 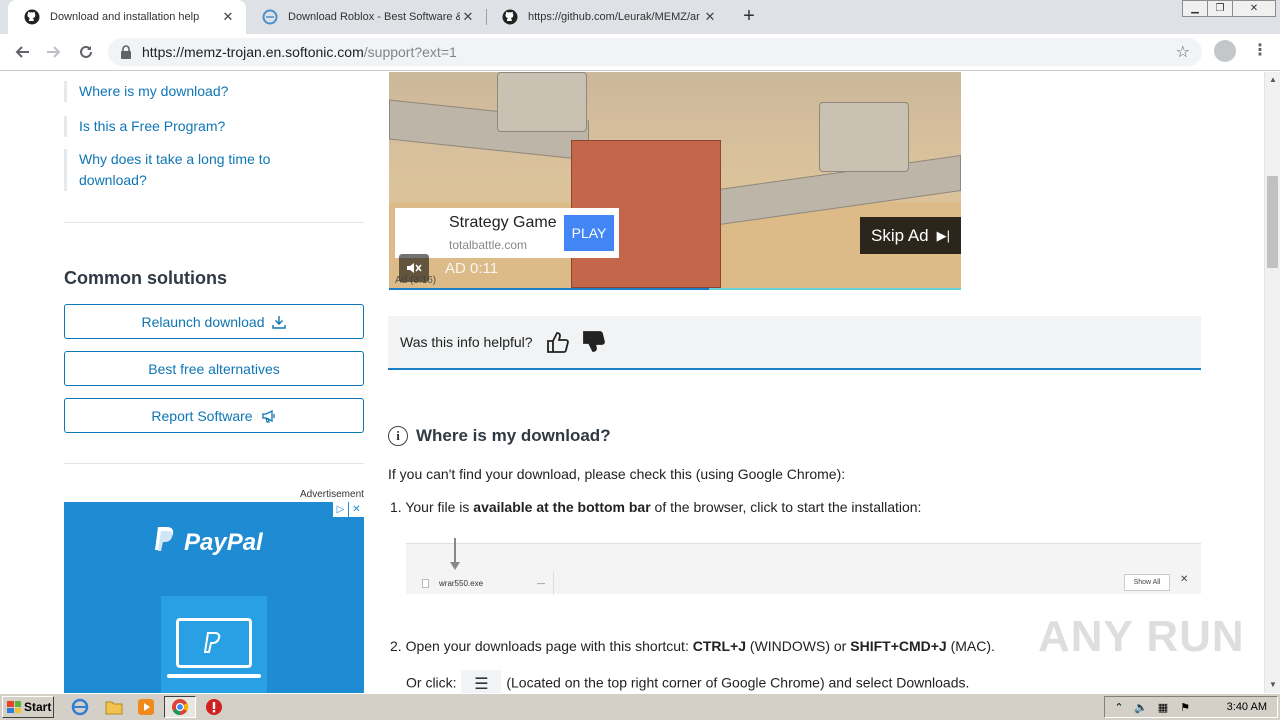 What do you see at coordinates (1272, 382) in the screenshot?
I see `page-scrollbar: ▲ ▼` at bounding box center [1272, 382].